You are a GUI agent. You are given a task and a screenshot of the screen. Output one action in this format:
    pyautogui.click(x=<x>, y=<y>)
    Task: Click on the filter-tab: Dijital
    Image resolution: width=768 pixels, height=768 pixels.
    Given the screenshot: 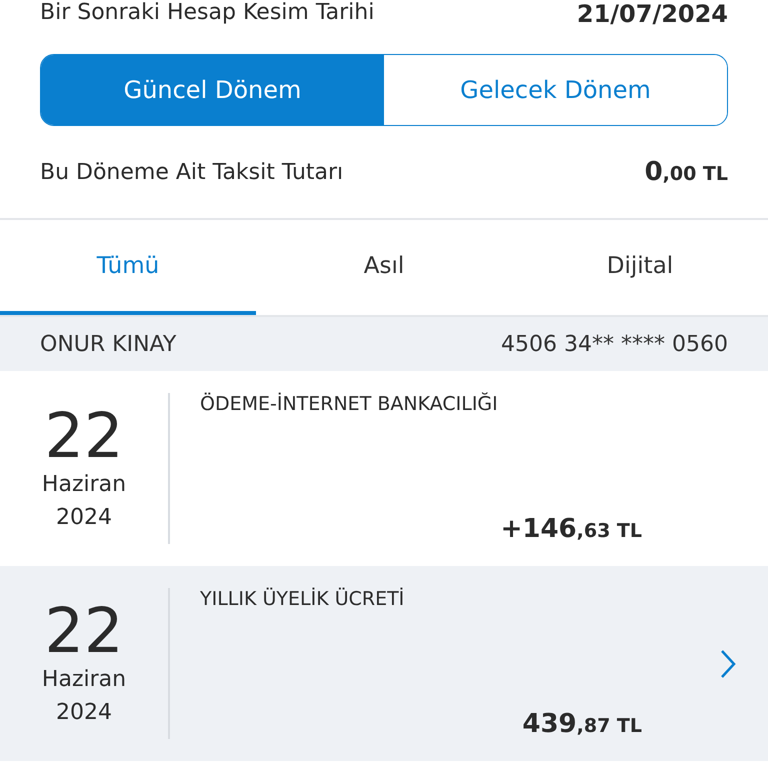 What is the action you would take?
    pyautogui.click(x=640, y=267)
    